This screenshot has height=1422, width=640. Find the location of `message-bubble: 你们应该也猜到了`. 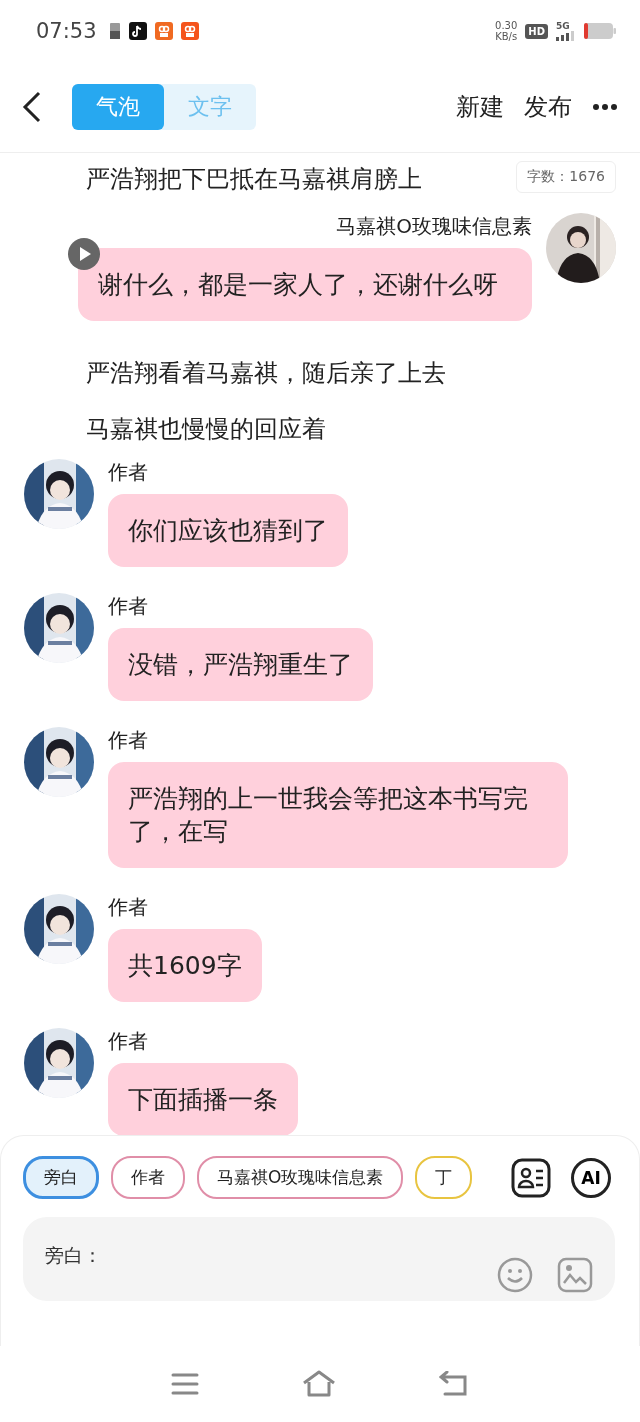

message-bubble: 你们应该也猜到了 is located at coordinates (228, 530).